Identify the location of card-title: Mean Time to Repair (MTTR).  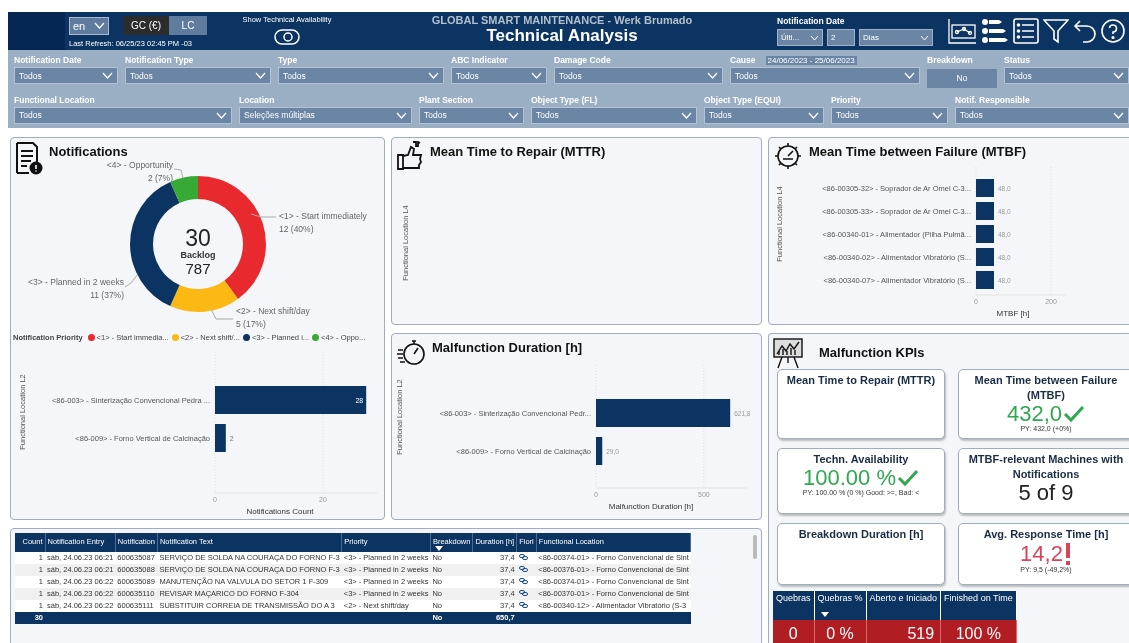
(518, 150).